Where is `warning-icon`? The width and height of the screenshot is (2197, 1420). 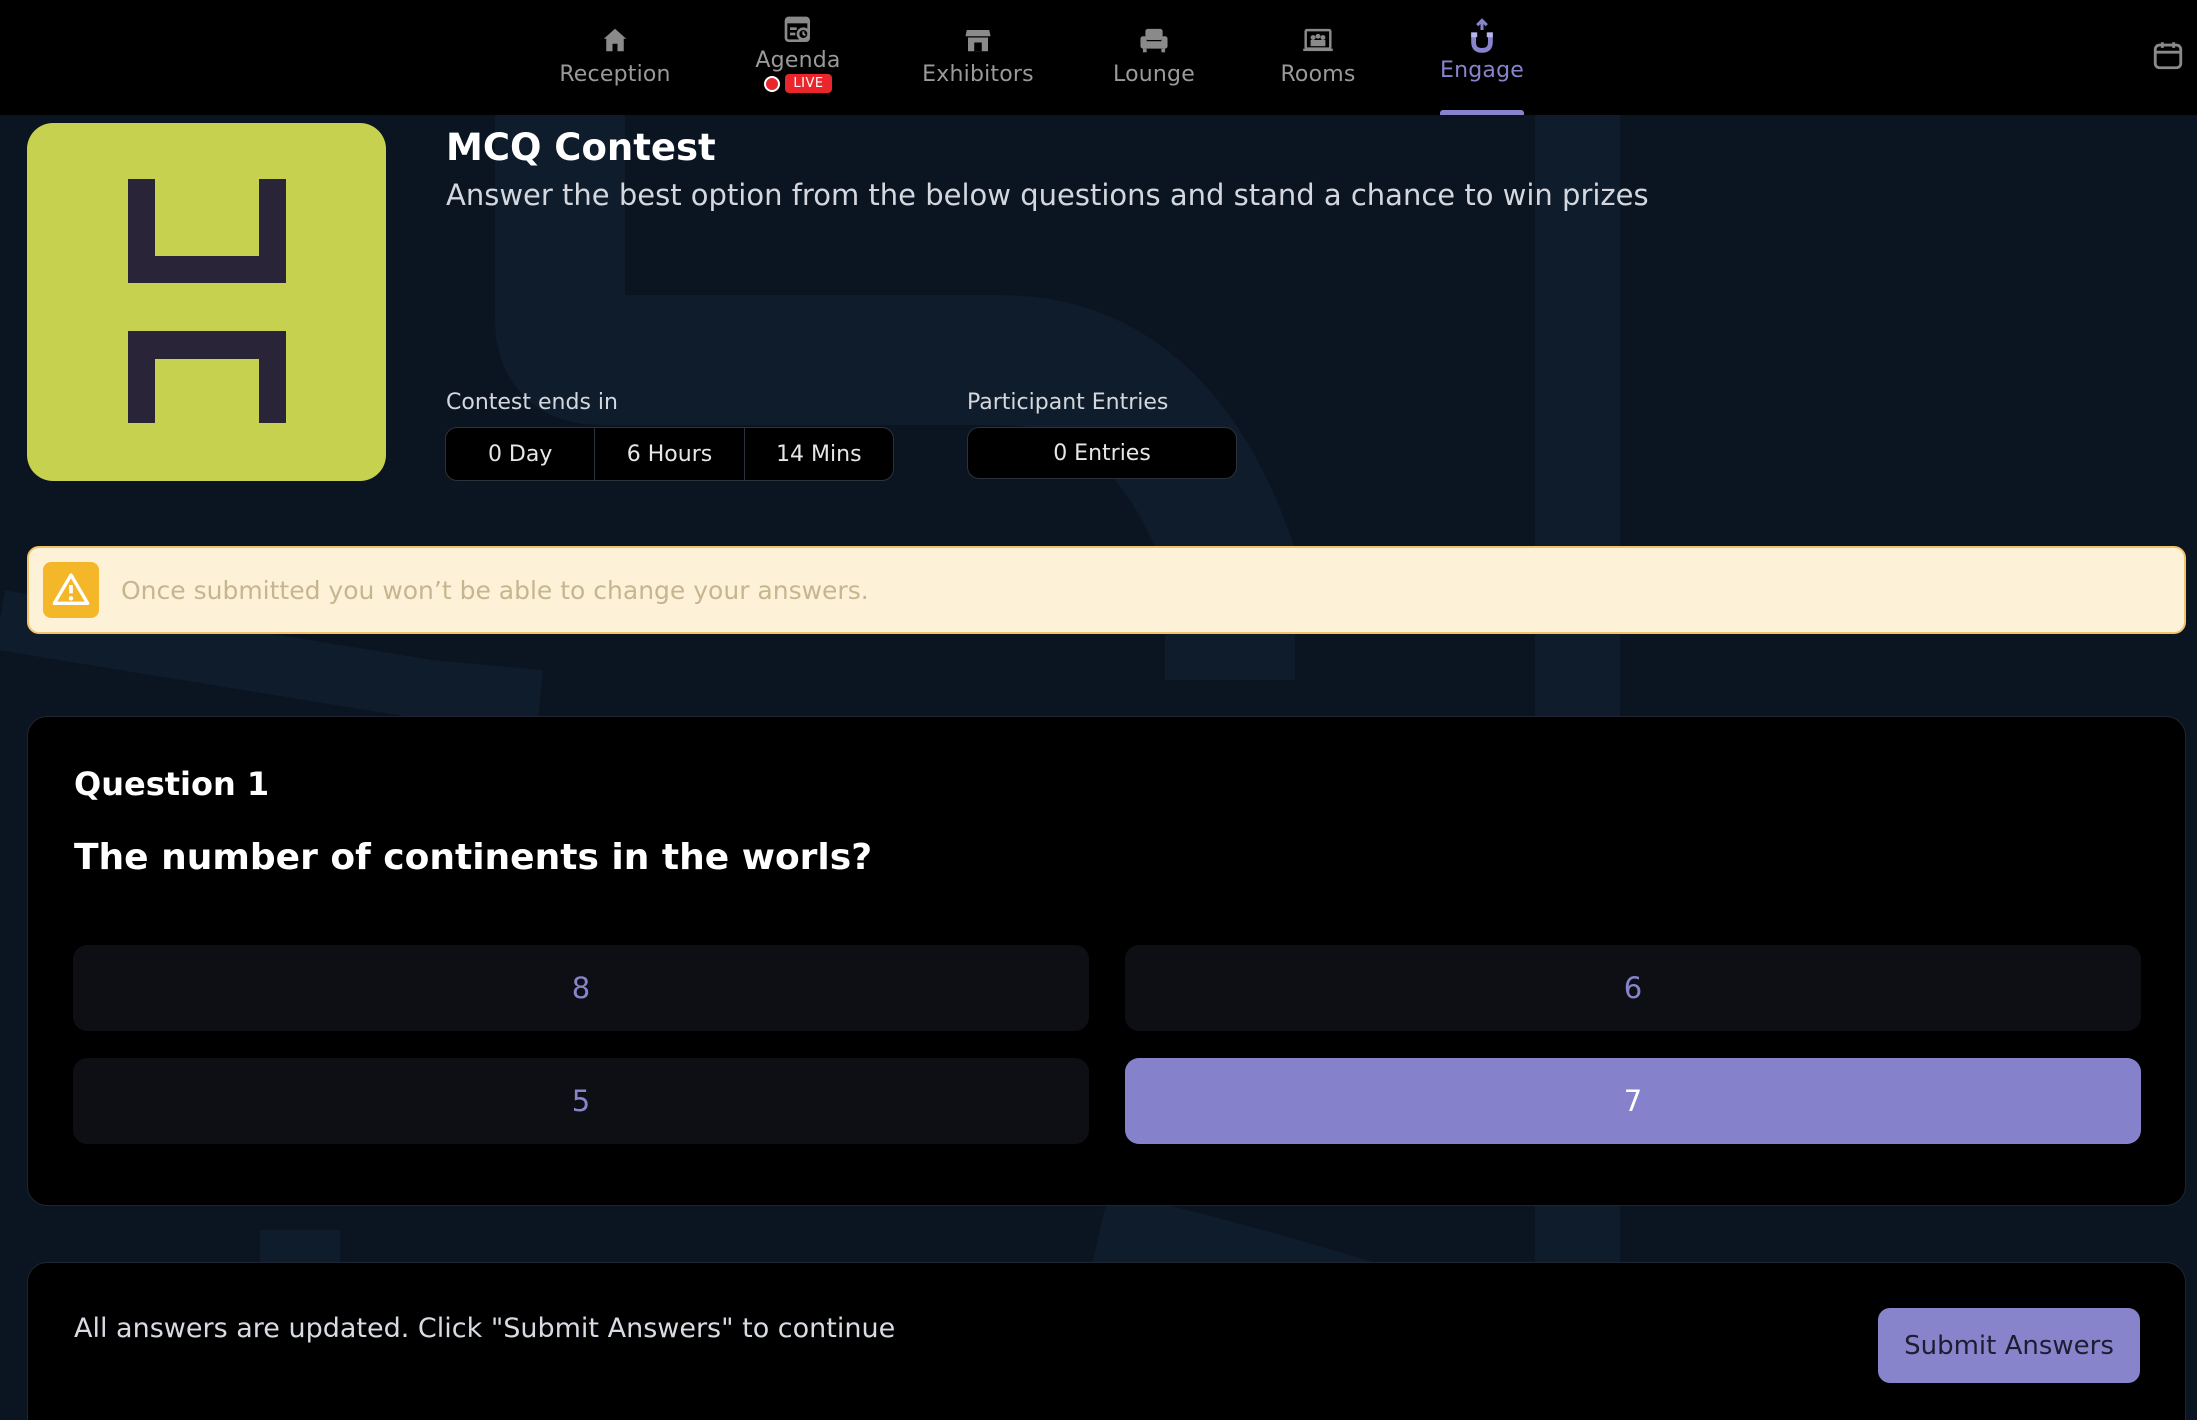
warning-icon is located at coordinates (71, 590).